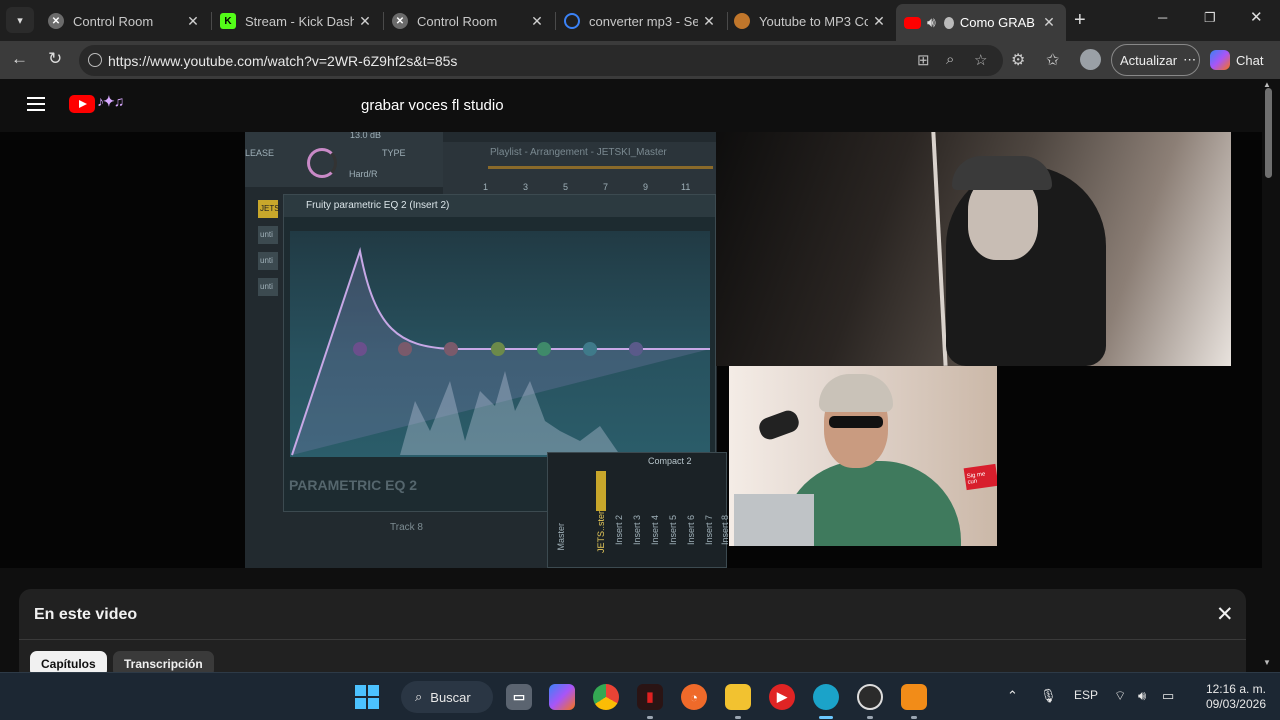 This screenshot has width=1280, height=720. I want to click on tray-overflow-icon: ⌃, so click(1012, 696).